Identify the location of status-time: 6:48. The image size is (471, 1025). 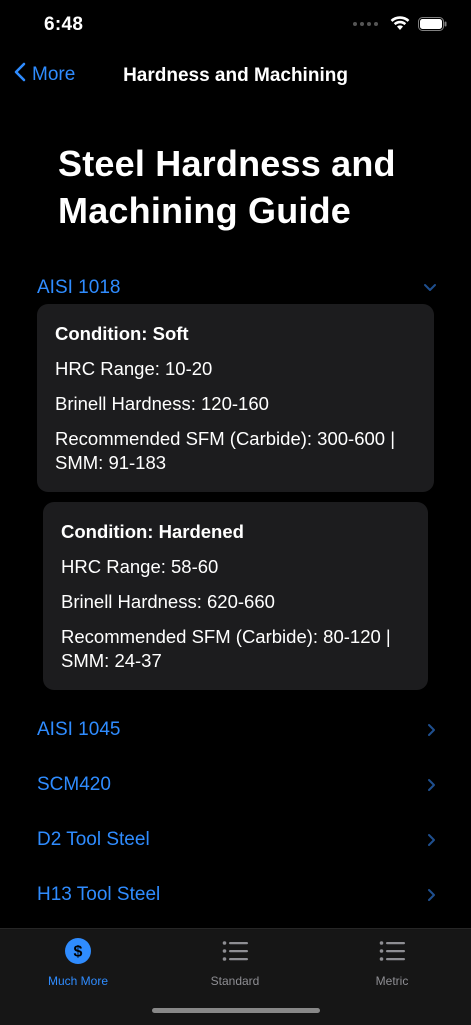
(64, 24).